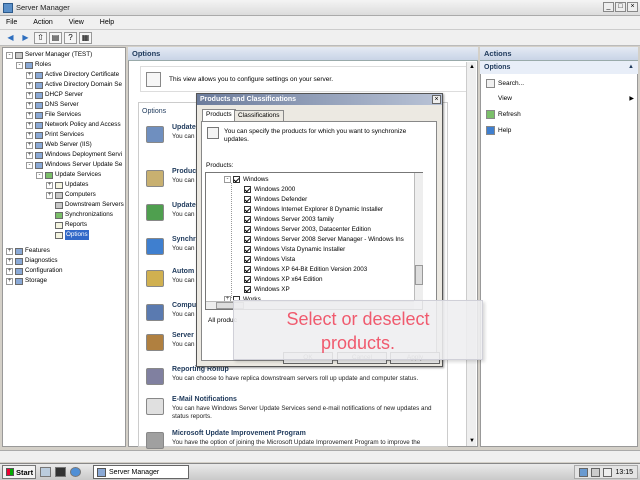 The height and width of the screenshot is (480, 640). Describe the element at coordinates (471, 254) in the screenshot. I see `center-scrollbar: ▲ ▼` at that location.